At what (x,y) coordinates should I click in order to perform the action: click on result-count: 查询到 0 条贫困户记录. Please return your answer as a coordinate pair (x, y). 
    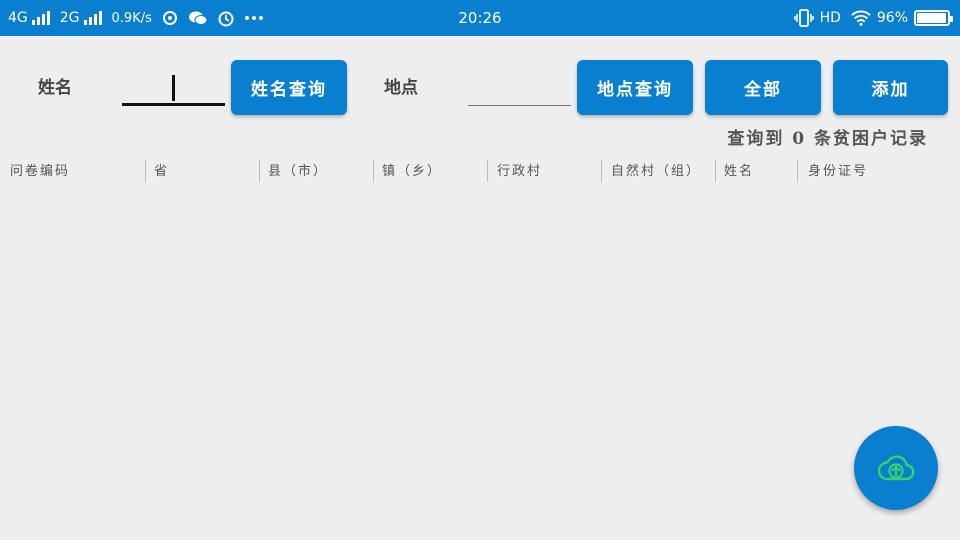
    Looking at the image, I should click on (827, 139).